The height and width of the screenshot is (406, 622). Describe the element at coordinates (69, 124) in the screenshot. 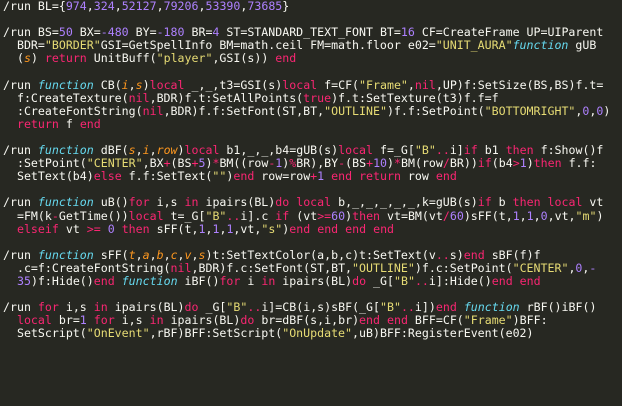

I see `code-token: f` at that location.